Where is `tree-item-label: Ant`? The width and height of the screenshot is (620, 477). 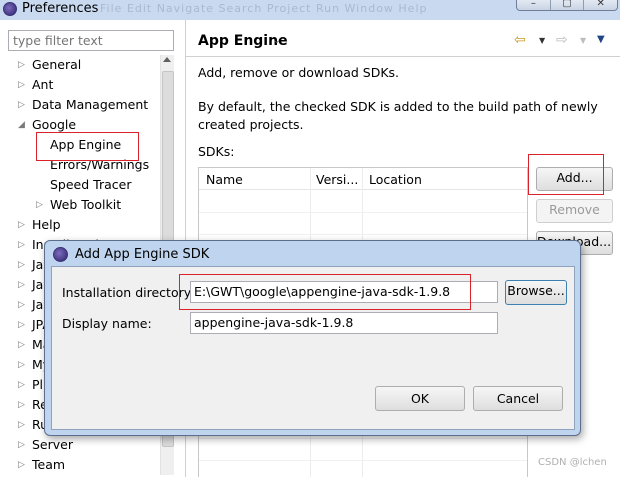
tree-item-label: Ant is located at coordinates (43, 84).